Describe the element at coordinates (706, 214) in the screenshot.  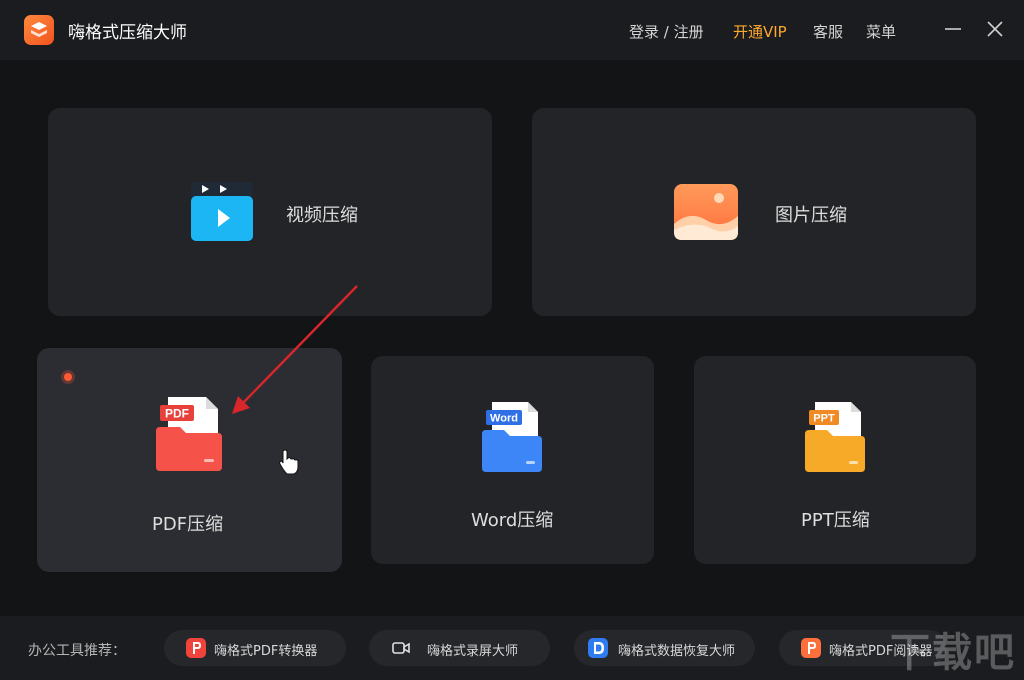
I see `image-icon` at that location.